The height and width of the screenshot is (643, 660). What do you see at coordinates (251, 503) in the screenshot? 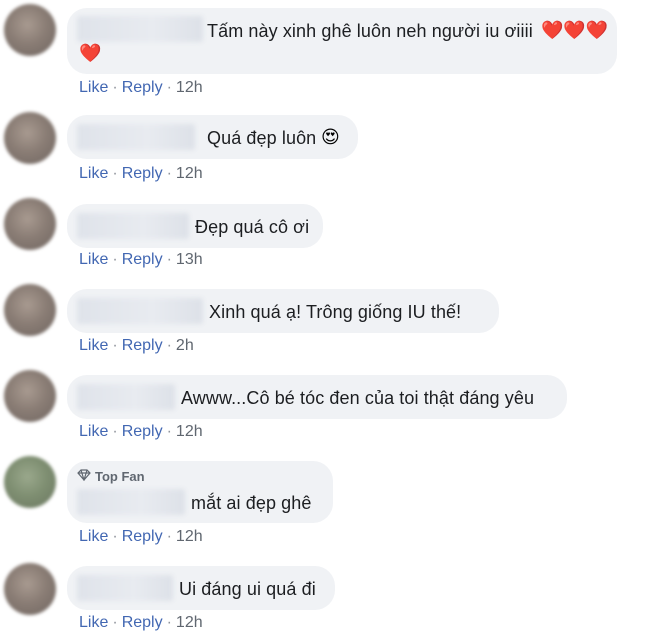
I see `comment-text: mắt ai đẹp ghê` at bounding box center [251, 503].